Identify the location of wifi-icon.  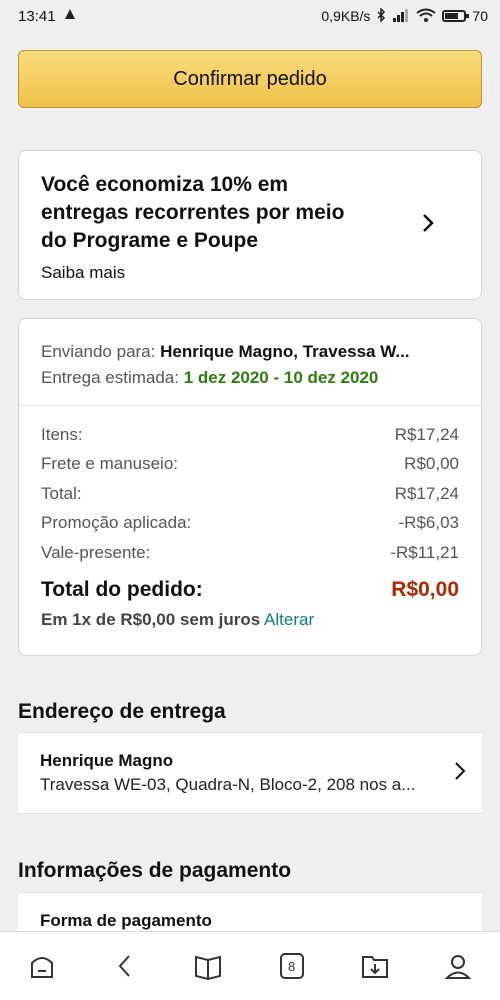
(426, 16).